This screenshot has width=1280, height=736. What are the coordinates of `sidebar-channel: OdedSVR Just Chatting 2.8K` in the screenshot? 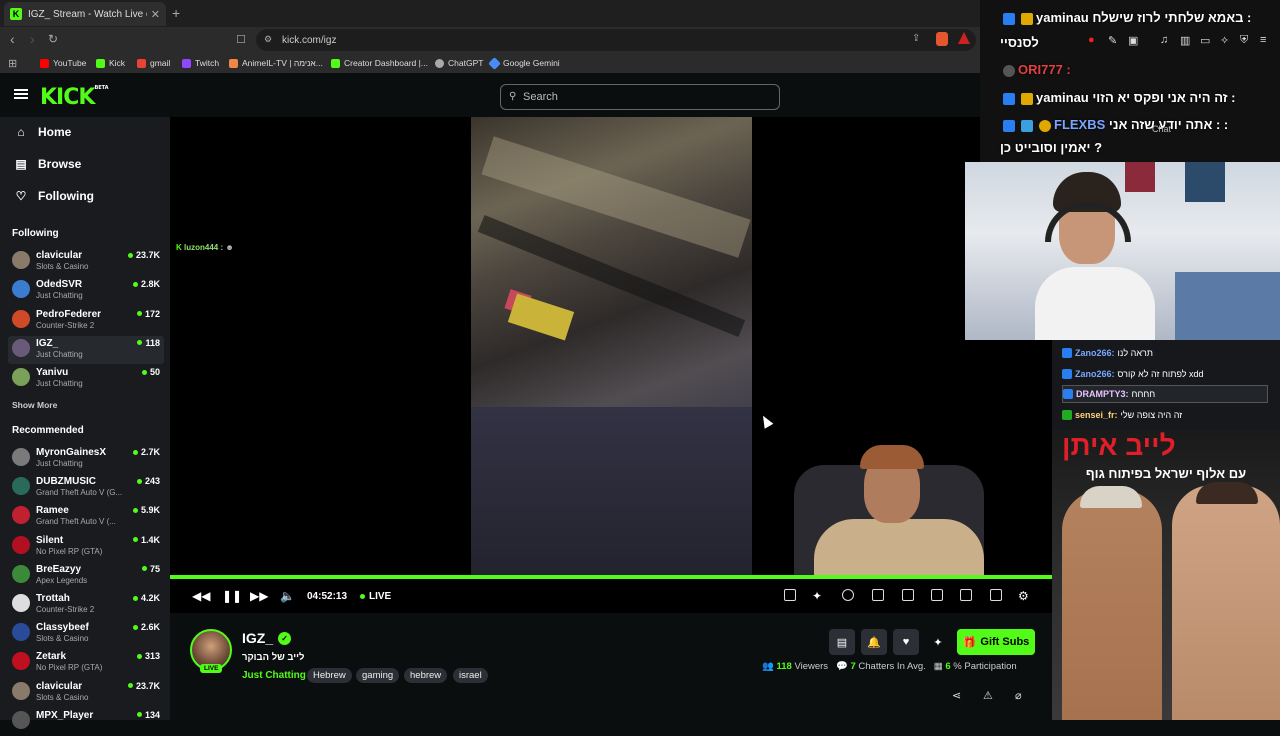 It's located at (86, 291).